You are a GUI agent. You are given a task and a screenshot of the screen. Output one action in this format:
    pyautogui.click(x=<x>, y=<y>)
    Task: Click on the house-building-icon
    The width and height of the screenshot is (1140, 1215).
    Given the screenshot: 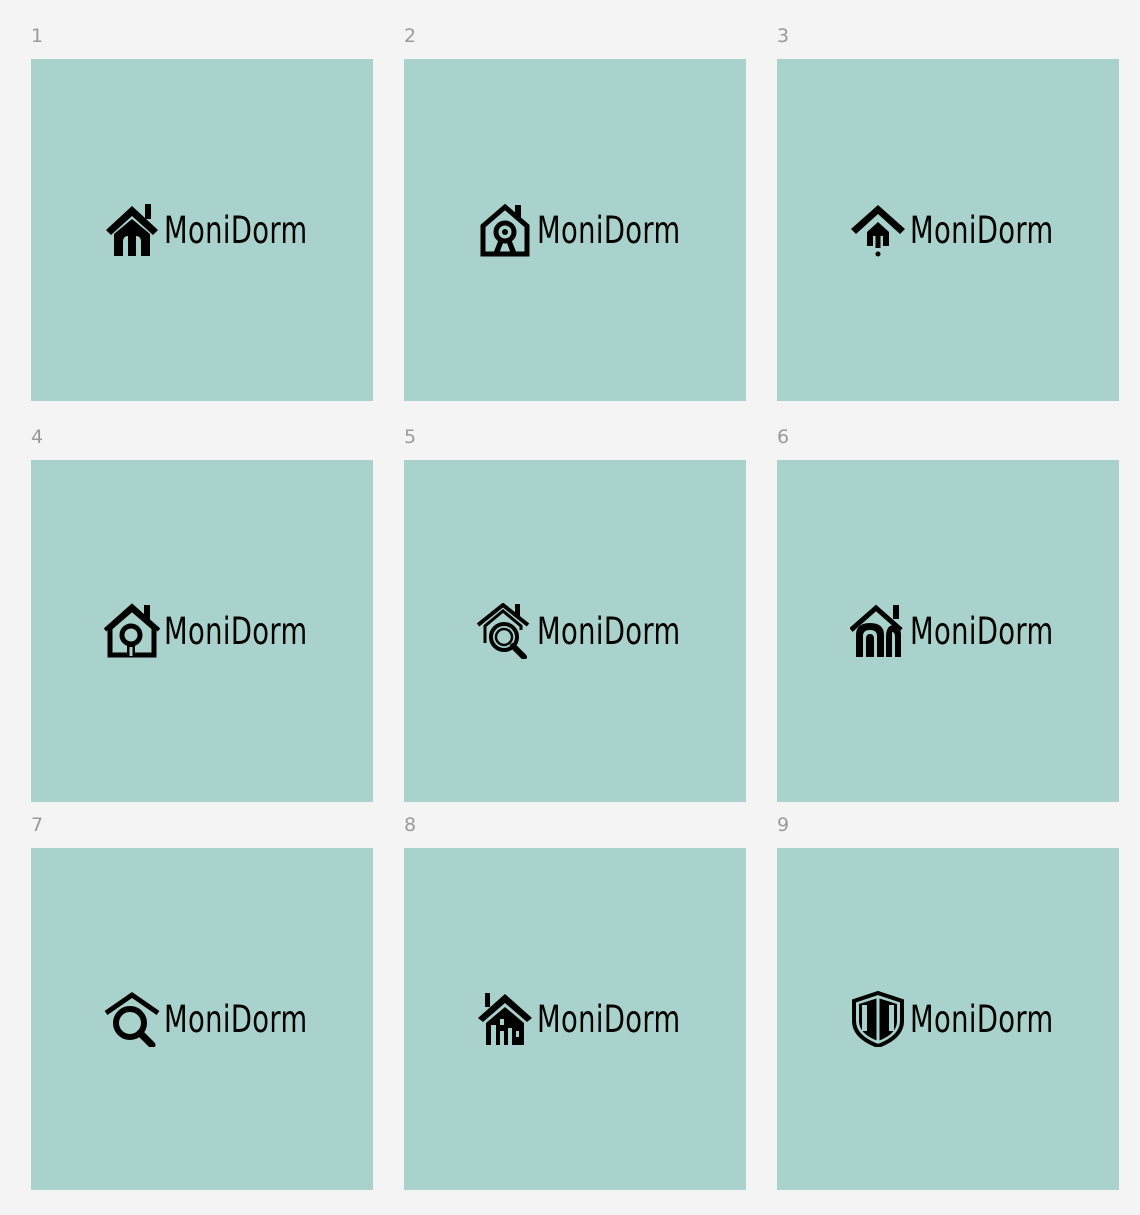 What is the action you would take?
    pyautogui.click(x=505, y=1019)
    